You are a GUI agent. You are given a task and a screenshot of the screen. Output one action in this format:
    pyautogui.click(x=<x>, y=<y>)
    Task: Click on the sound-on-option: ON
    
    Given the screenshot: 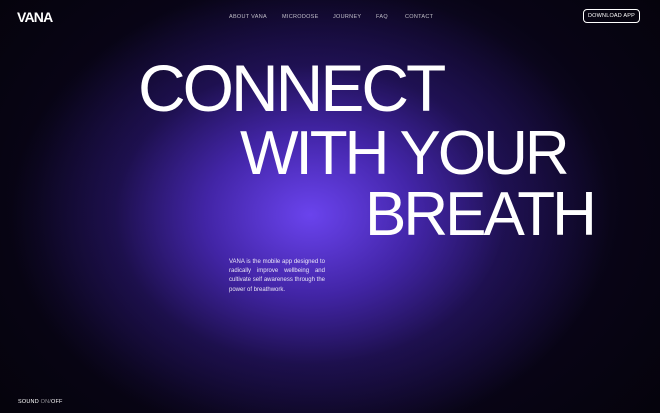 What is the action you would take?
    pyautogui.click(x=45, y=402)
    